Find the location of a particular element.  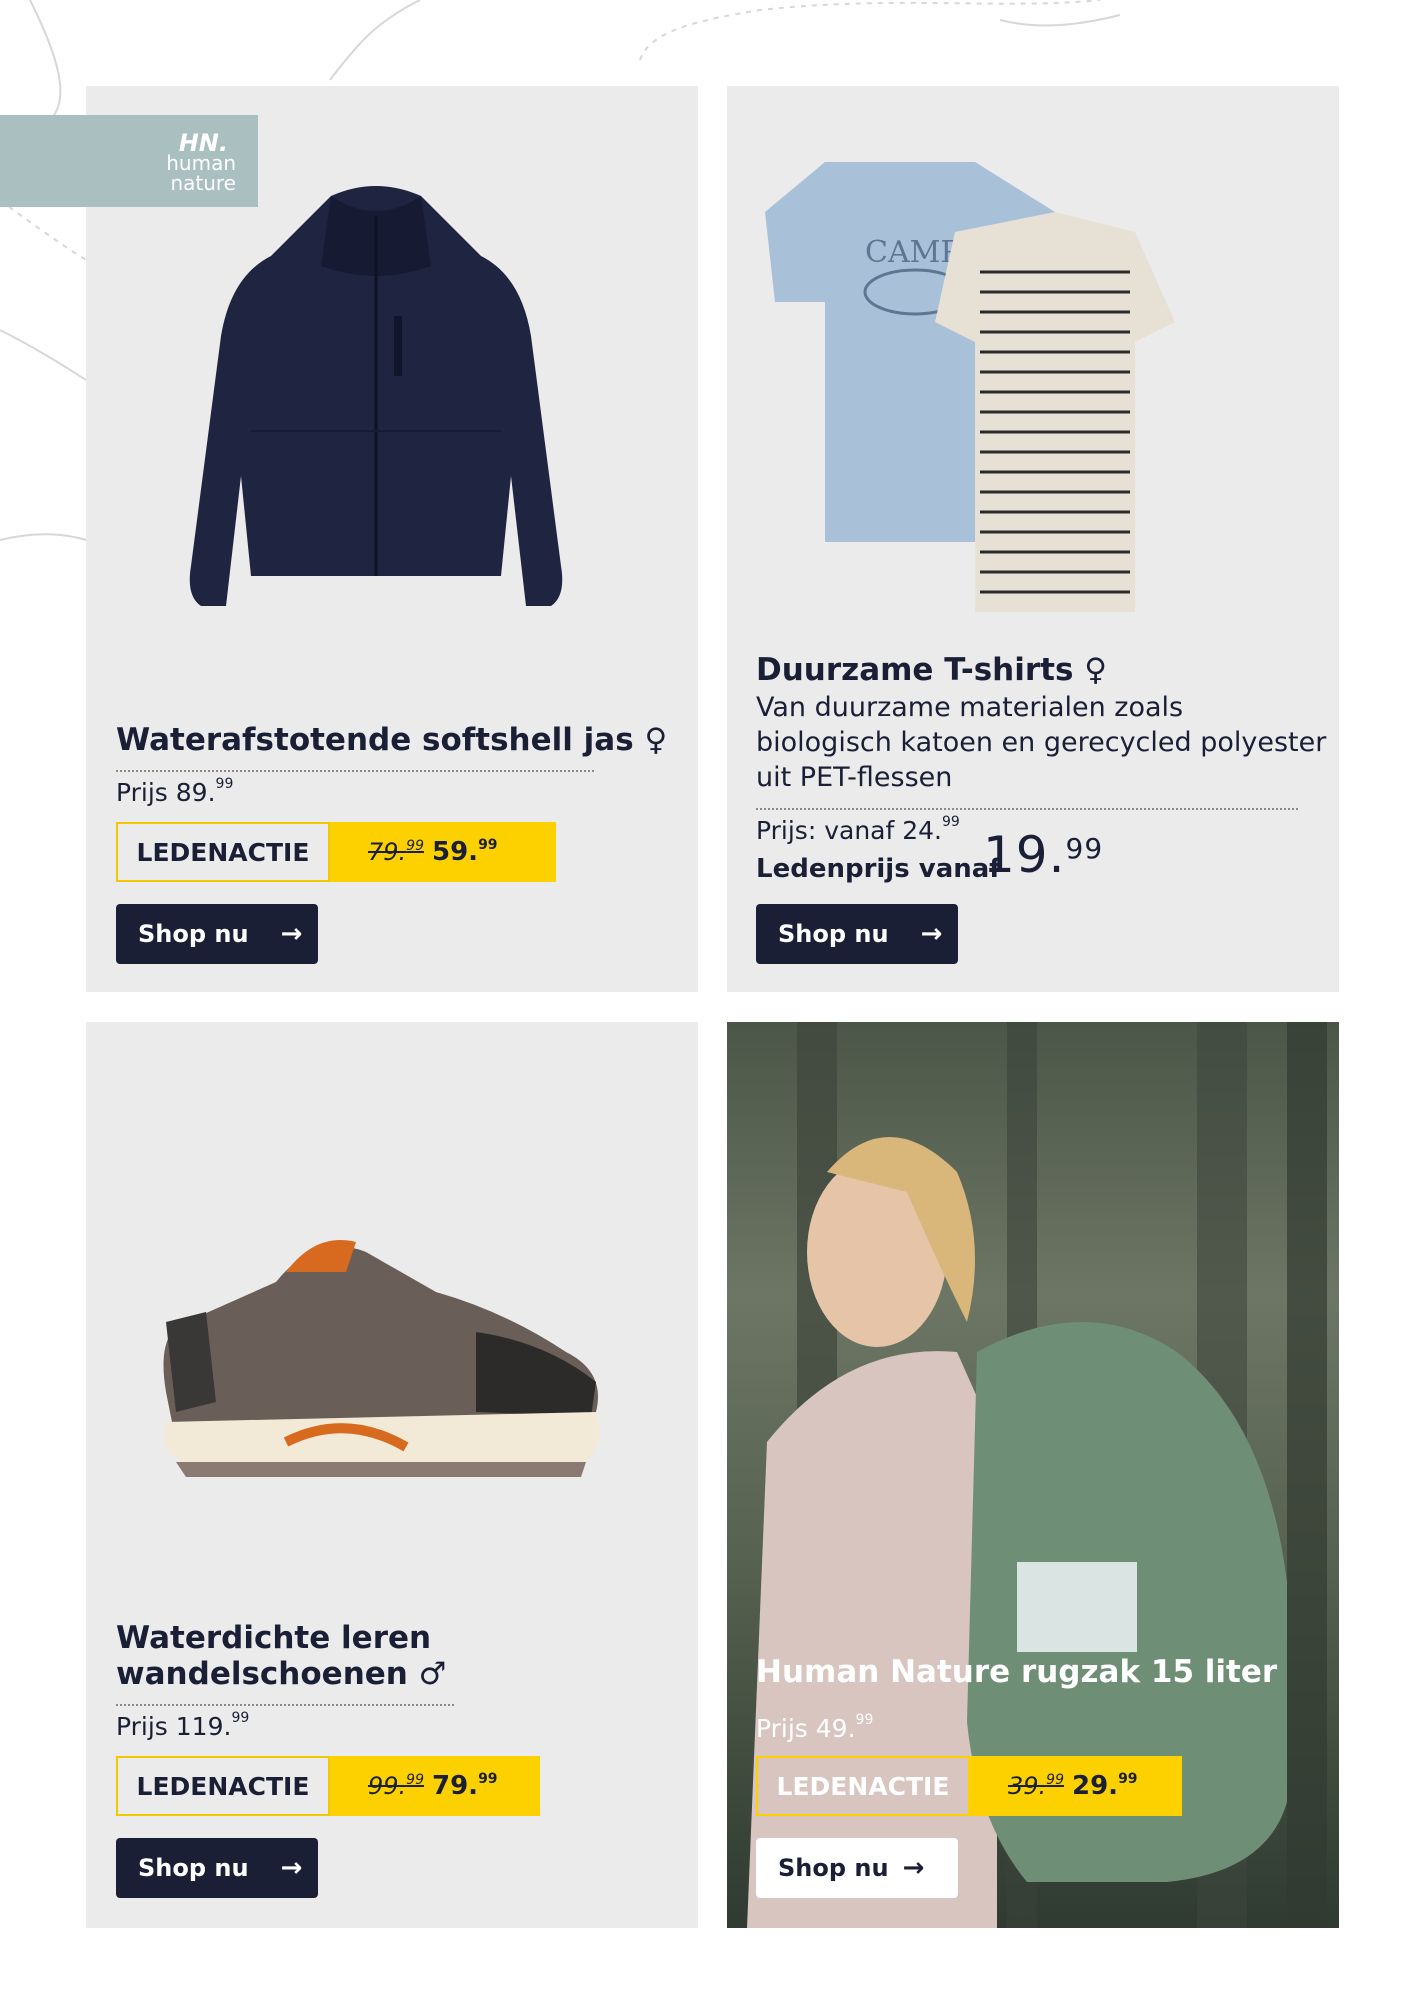

member-offer-price: 79.99 59.99 is located at coordinates (443, 852).